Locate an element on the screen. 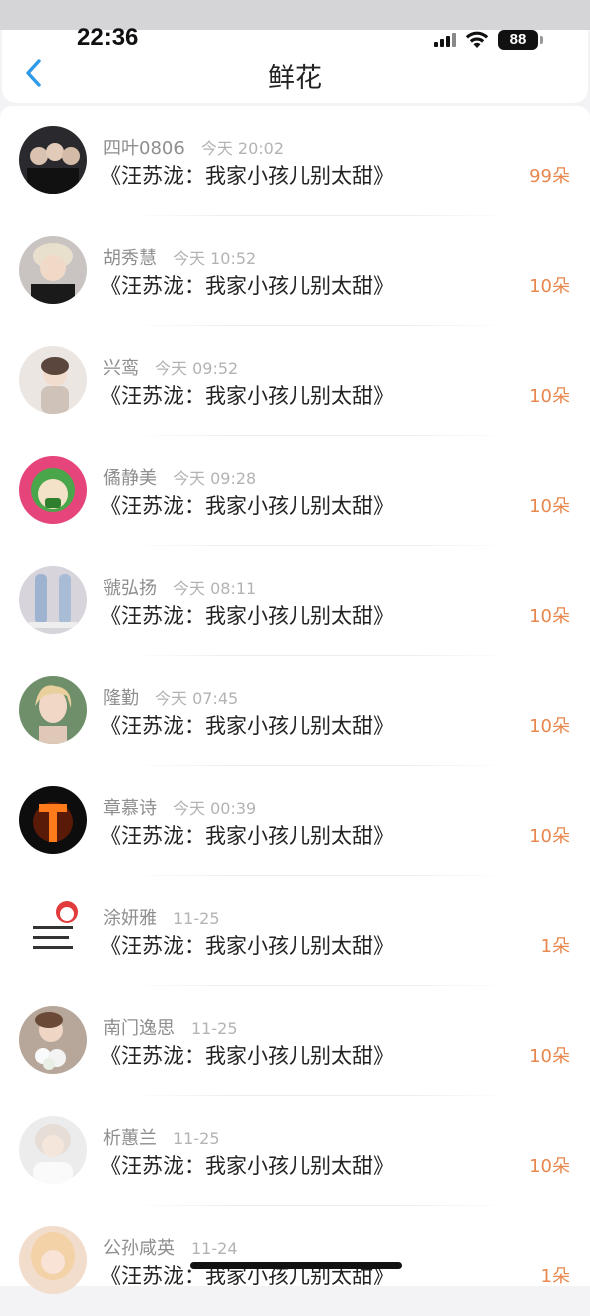 The image size is (590, 1316). item-time: 今天 10:52 is located at coordinates (215, 258).